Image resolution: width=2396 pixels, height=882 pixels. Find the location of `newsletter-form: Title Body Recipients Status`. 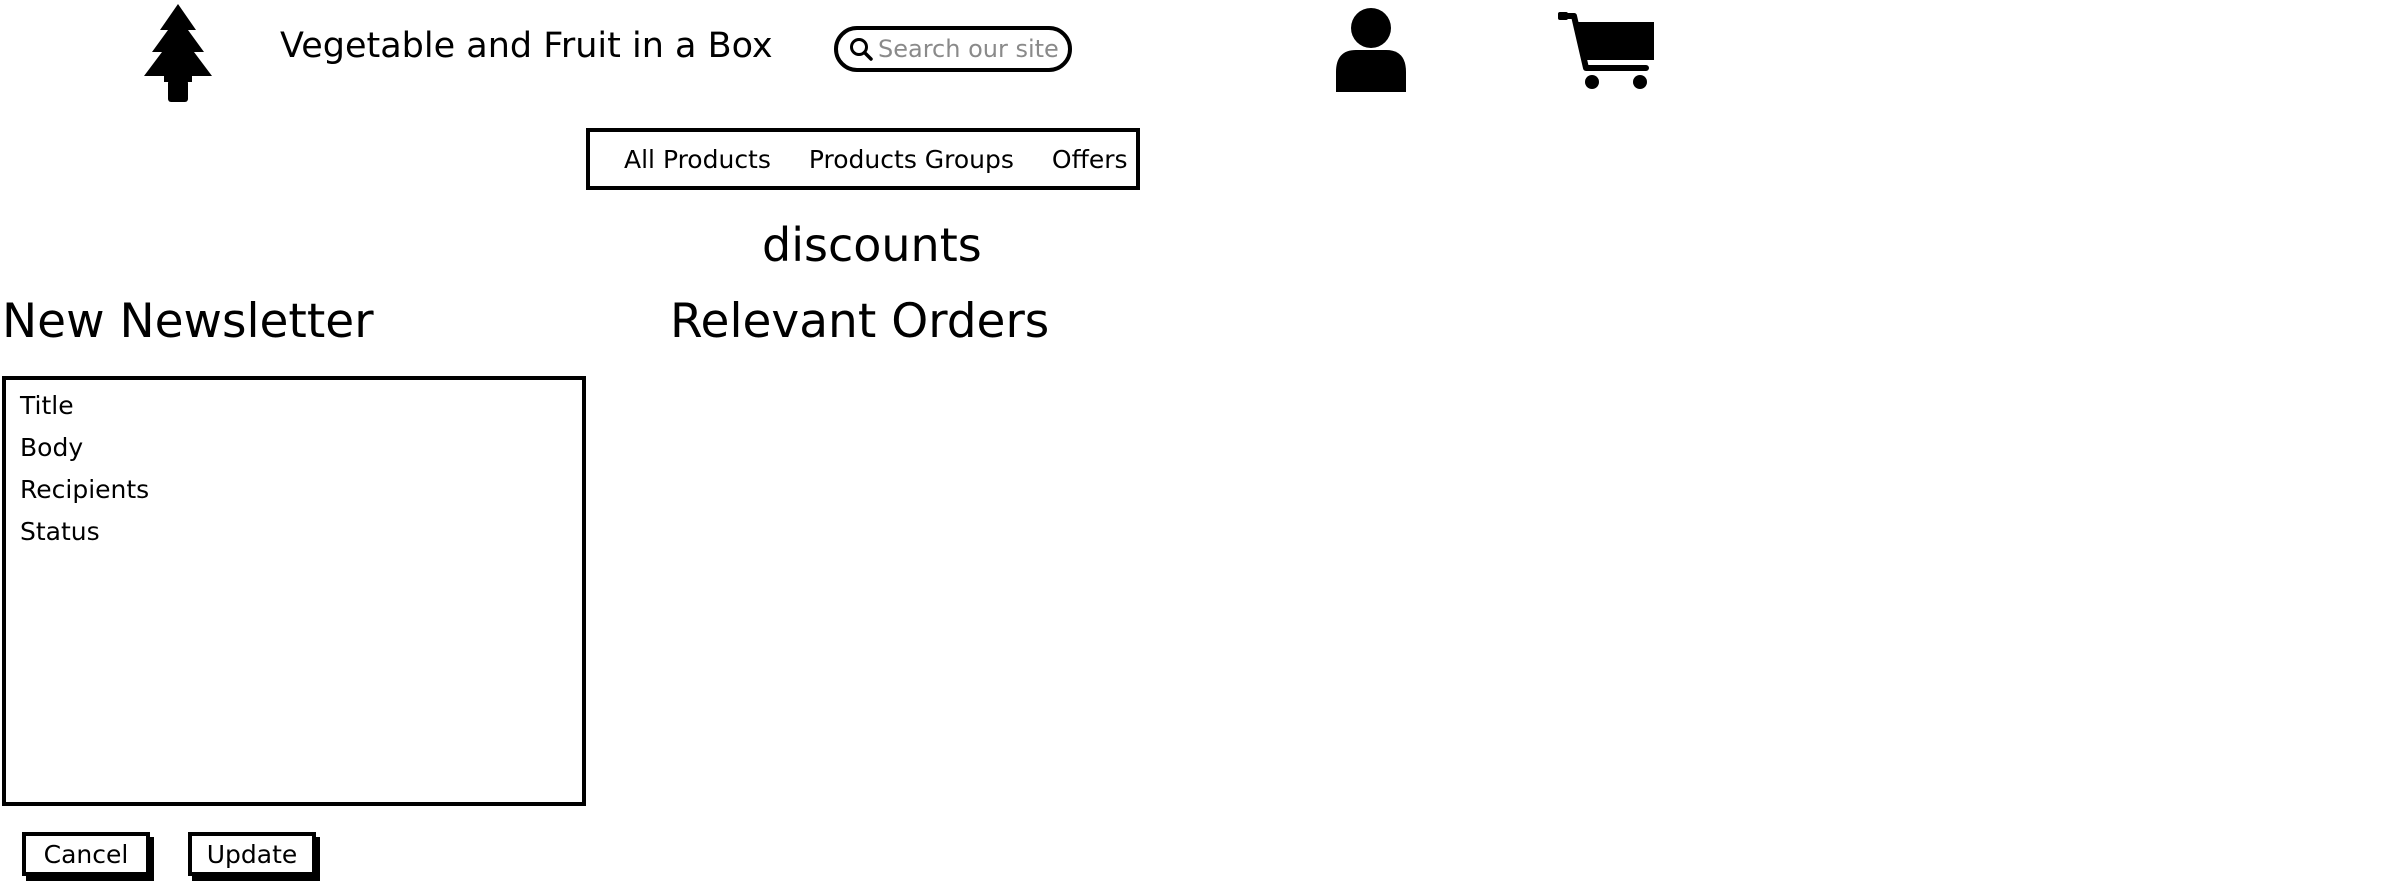

newsletter-form: Title Body Recipients Status is located at coordinates (294, 591).